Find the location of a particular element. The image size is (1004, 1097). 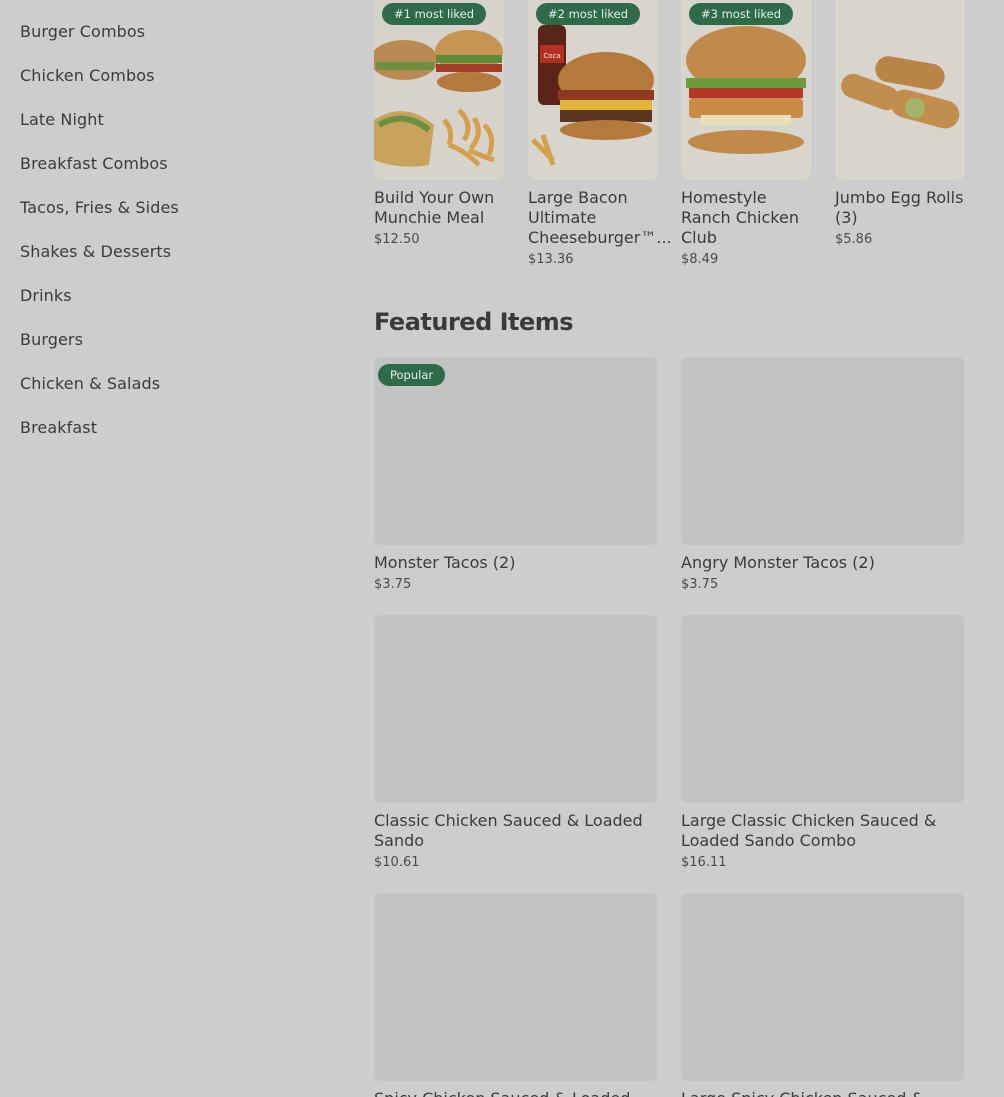

item-title: Build Your Own Munchie Meal is located at coordinates (434, 207).